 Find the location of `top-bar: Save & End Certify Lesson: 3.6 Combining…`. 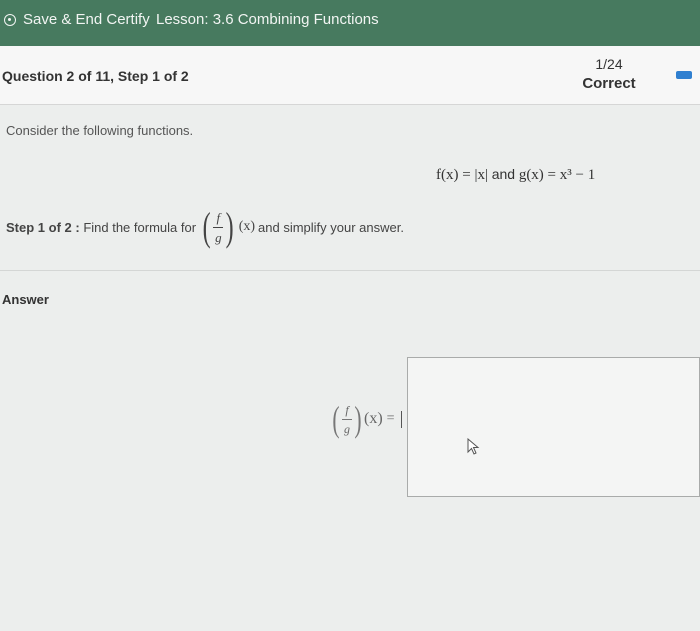

top-bar: Save & End Certify Lesson: 3.6 Combining… is located at coordinates (350, 23).